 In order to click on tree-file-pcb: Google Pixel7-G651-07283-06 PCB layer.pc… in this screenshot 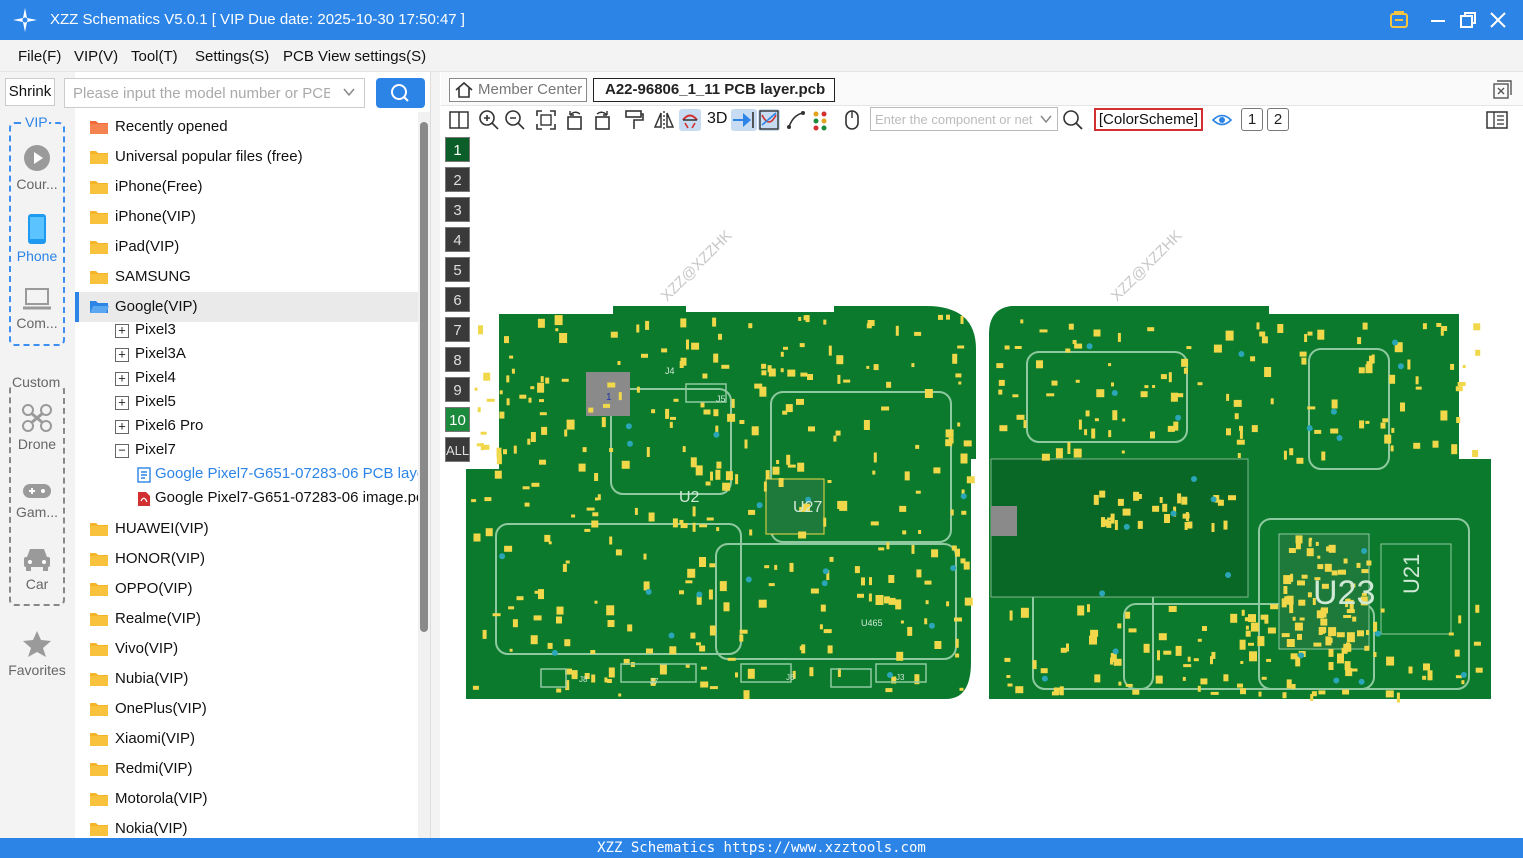, I will do `click(247, 475)`.